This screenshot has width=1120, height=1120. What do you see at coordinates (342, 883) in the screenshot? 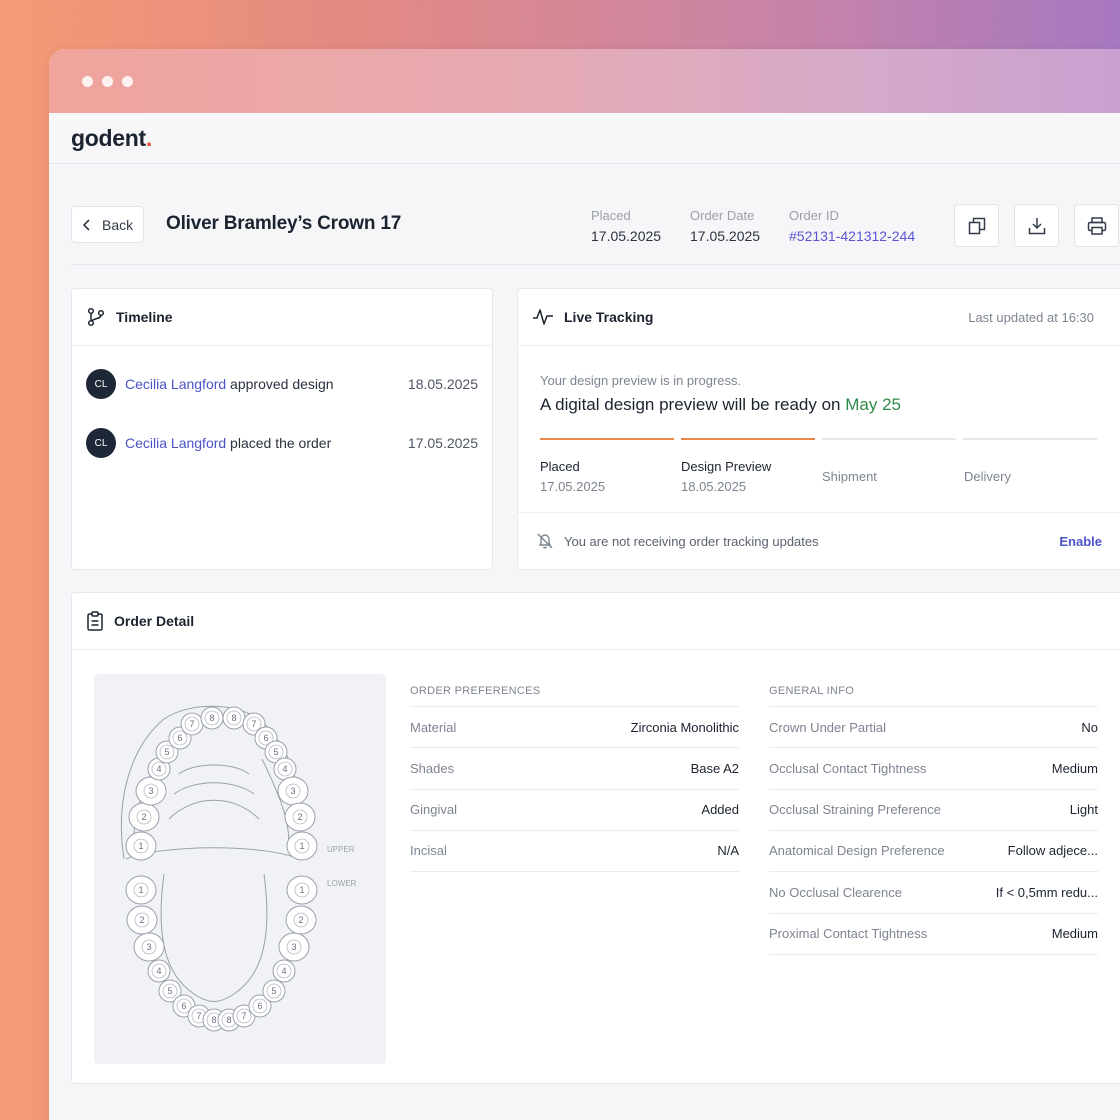
I see `lower-label: LOWER` at bounding box center [342, 883].